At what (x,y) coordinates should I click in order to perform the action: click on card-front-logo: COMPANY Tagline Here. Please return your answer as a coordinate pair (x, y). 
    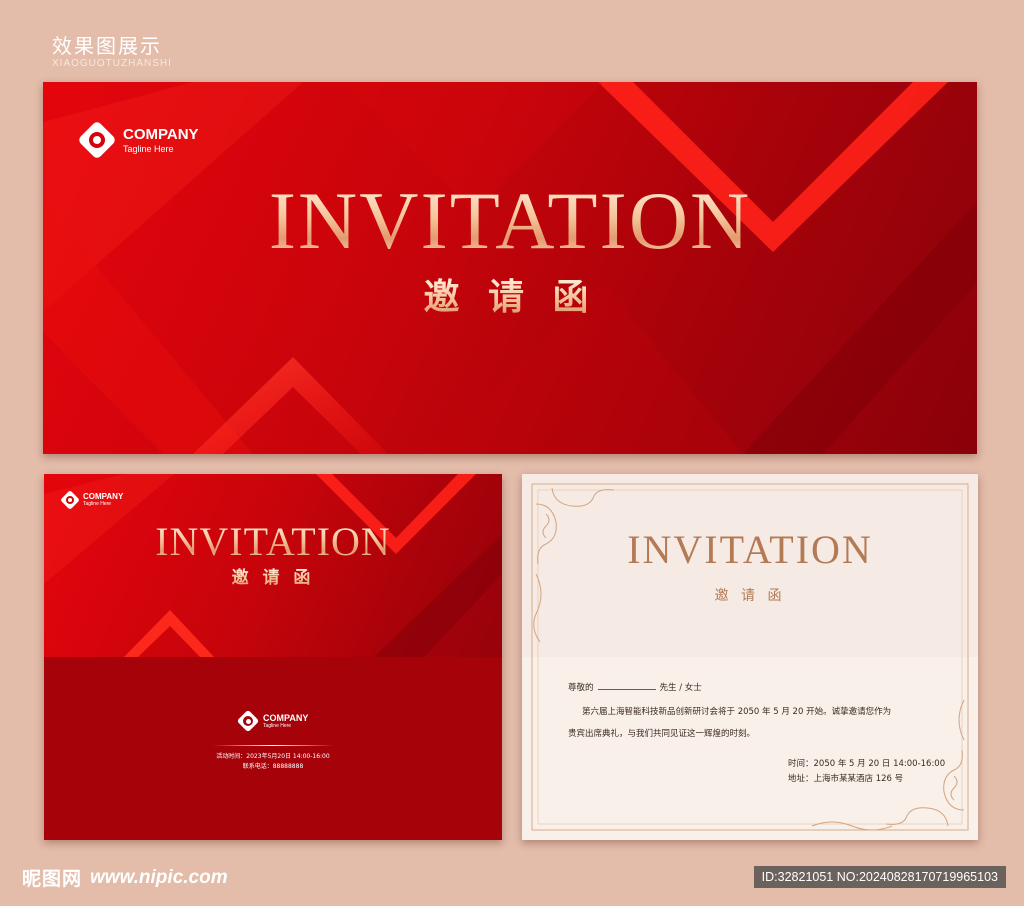
    Looking at the image, I should click on (91, 500).